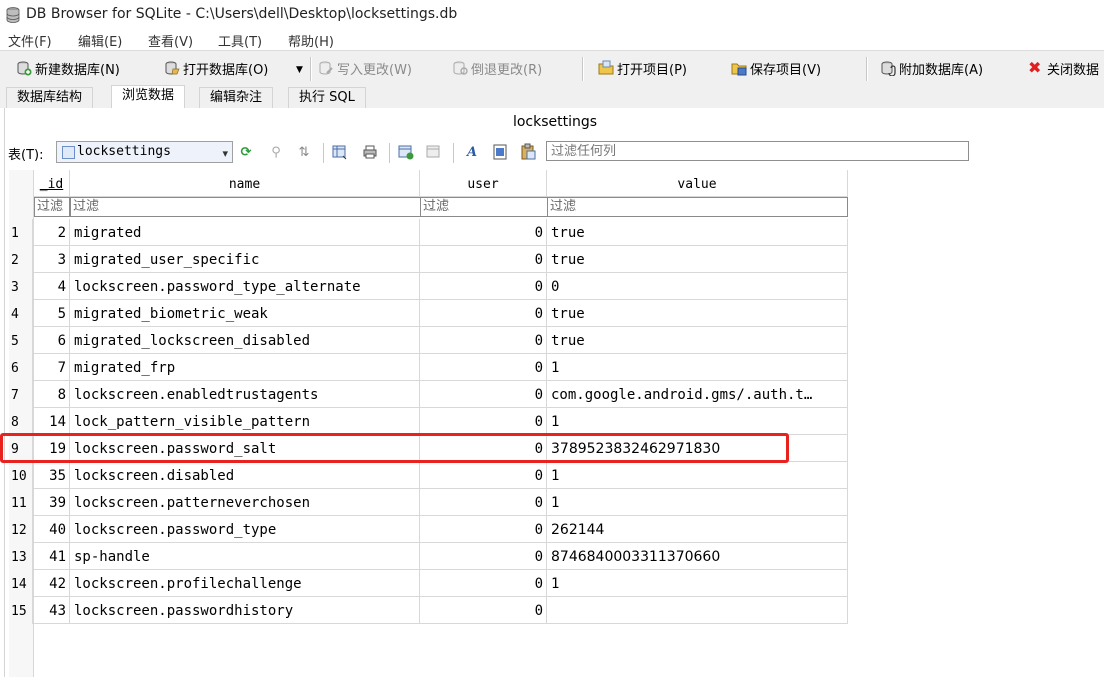 The image size is (1104, 677). What do you see at coordinates (245, 340) in the screenshot?
I see `cell-name: migrated_lockscreen_disabled` at bounding box center [245, 340].